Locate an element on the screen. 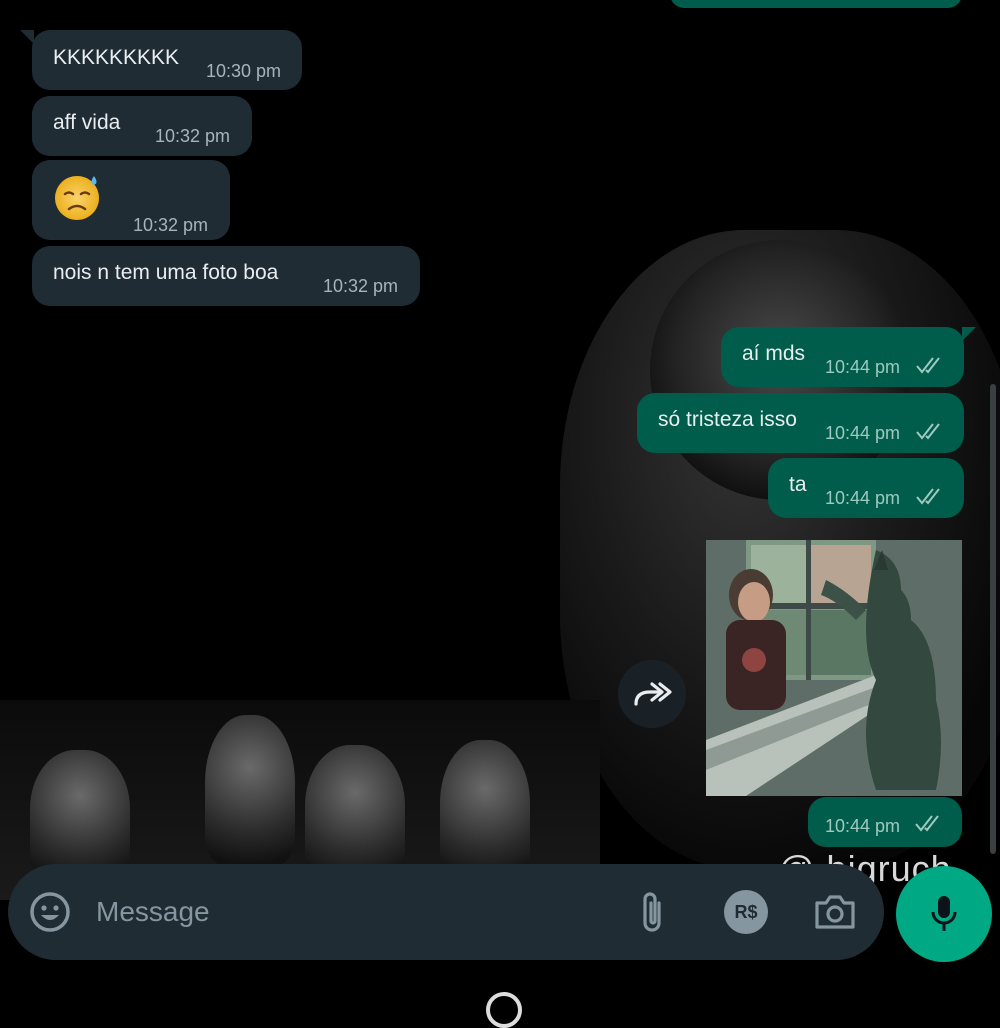  camera-button is located at coordinates (835, 912).